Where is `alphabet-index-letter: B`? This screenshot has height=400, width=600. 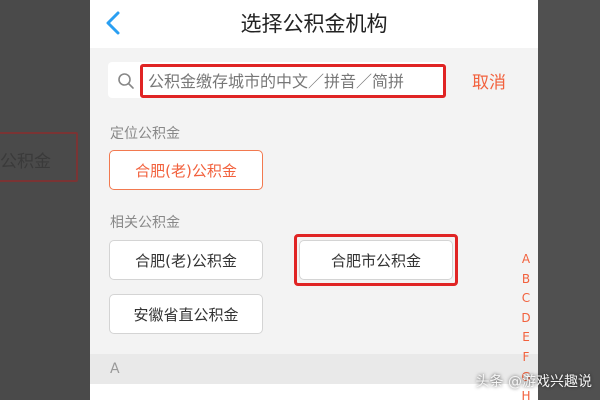 alphabet-index-letter: B is located at coordinates (526, 280).